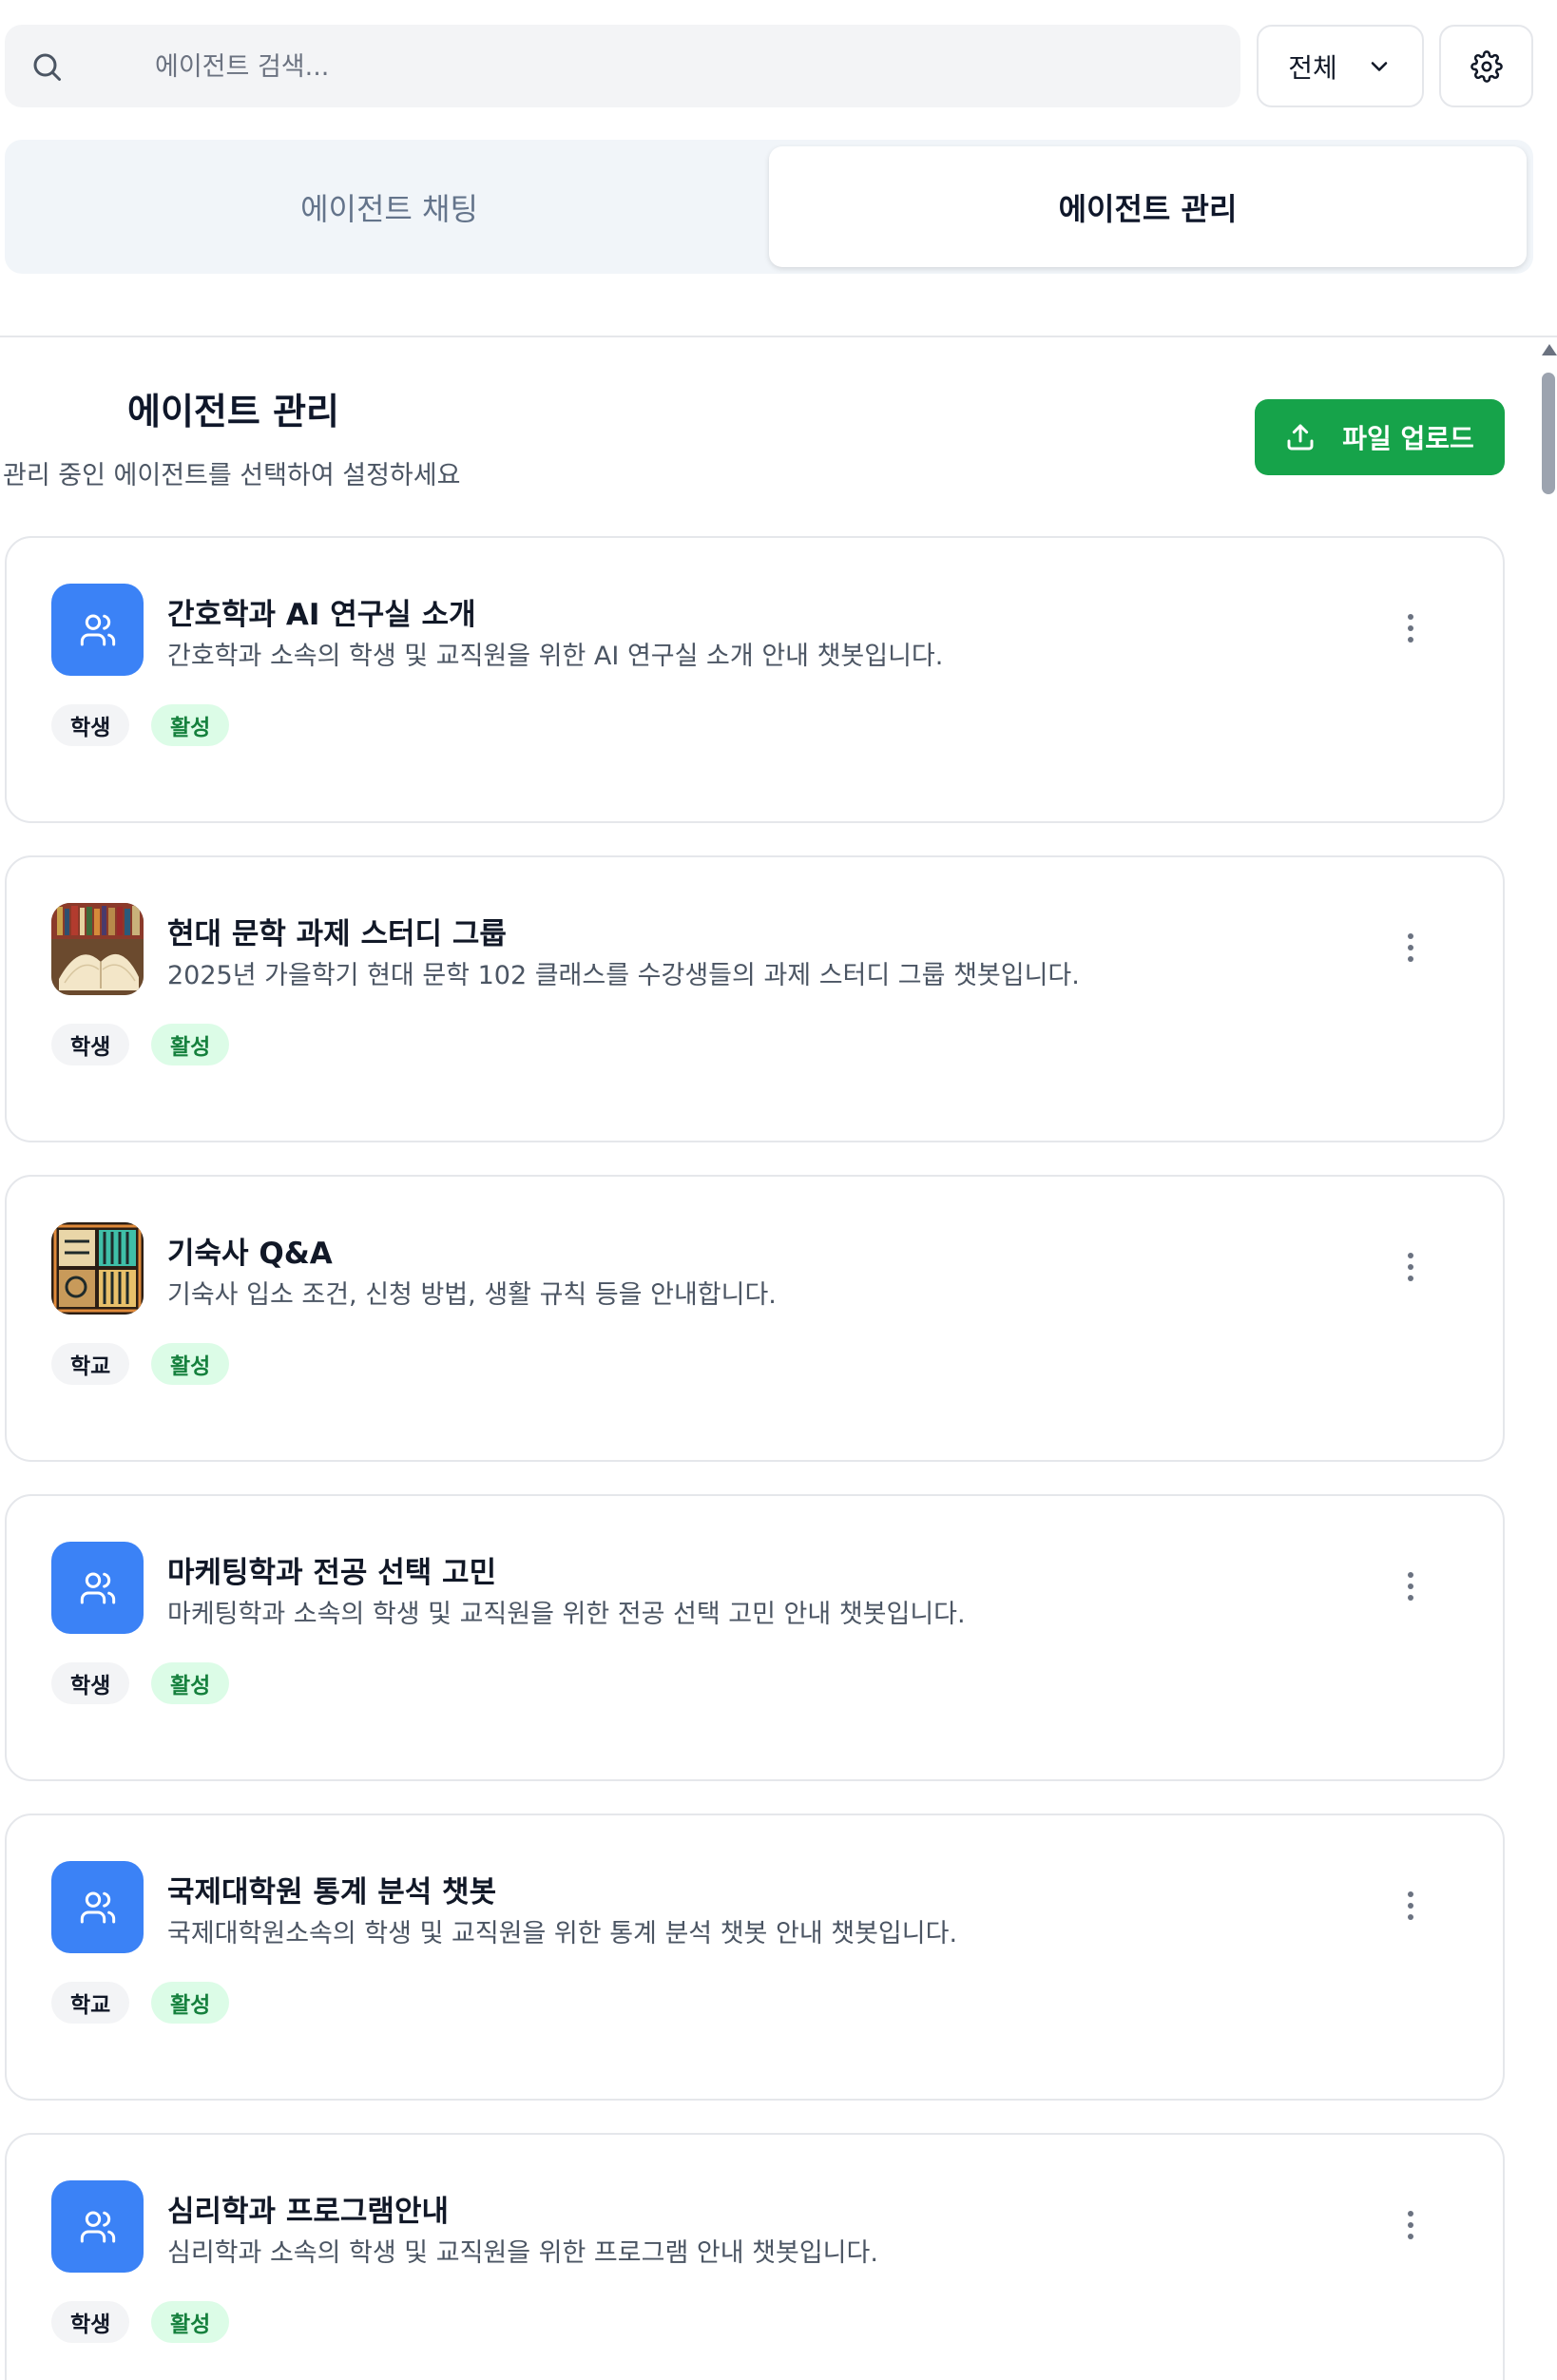 Image resolution: width=1557 pixels, height=2380 pixels. I want to click on gear-icon, so click(1486, 66).